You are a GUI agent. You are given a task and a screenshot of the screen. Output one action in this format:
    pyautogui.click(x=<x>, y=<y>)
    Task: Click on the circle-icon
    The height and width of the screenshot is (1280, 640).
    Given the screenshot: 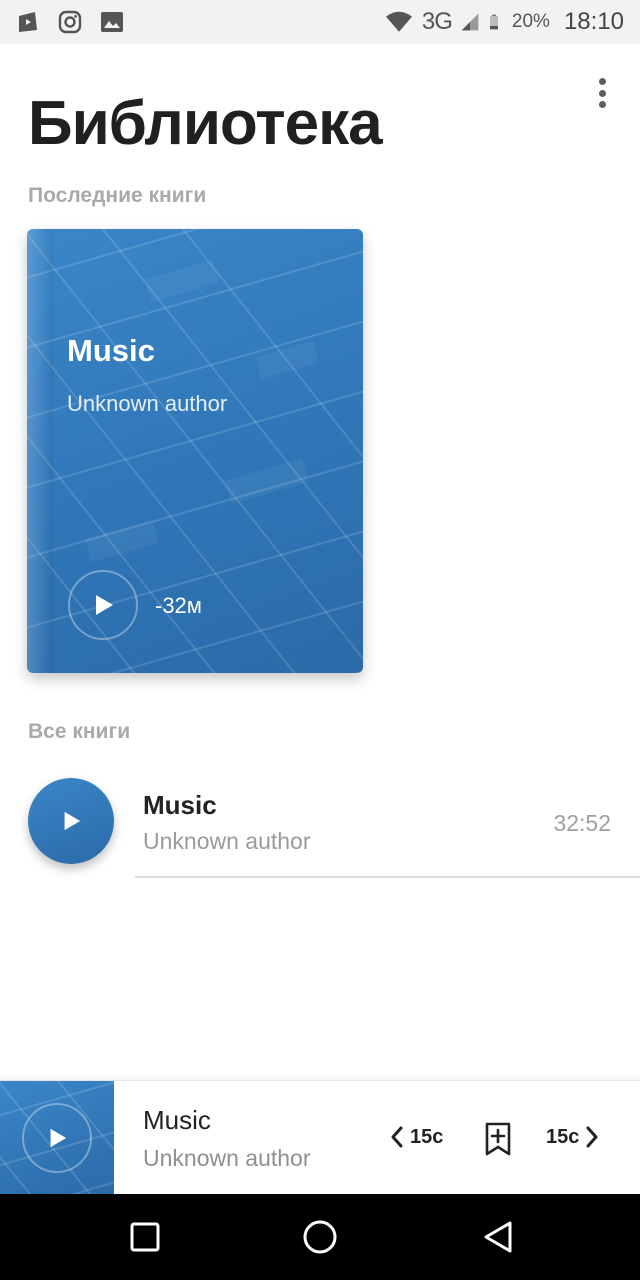 What is the action you would take?
    pyautogui.click(x=320, y=1237)
    